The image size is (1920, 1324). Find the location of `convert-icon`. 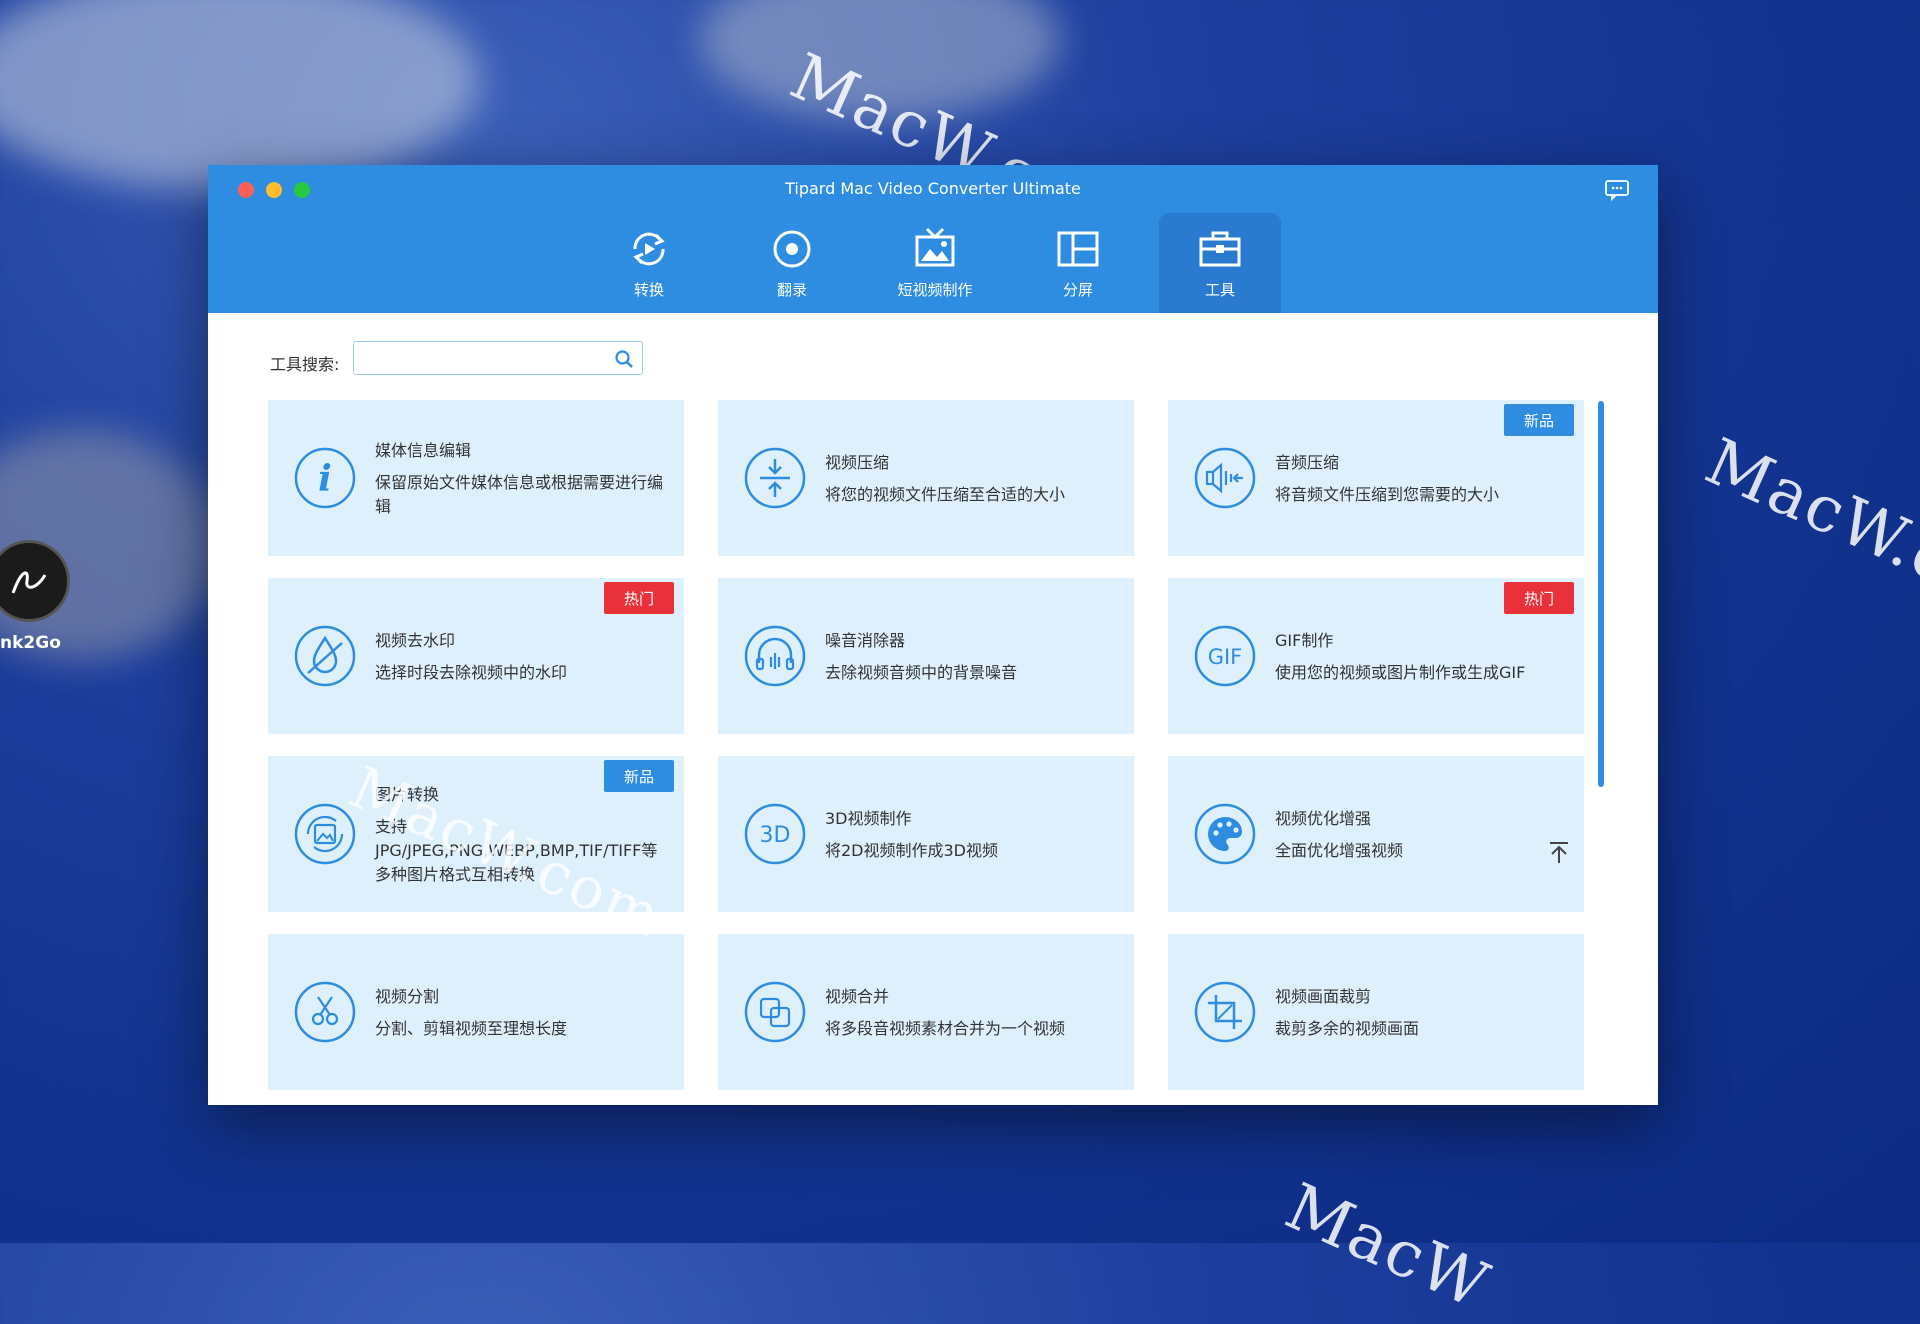

convert-icon is located at coordinates (649, 249).